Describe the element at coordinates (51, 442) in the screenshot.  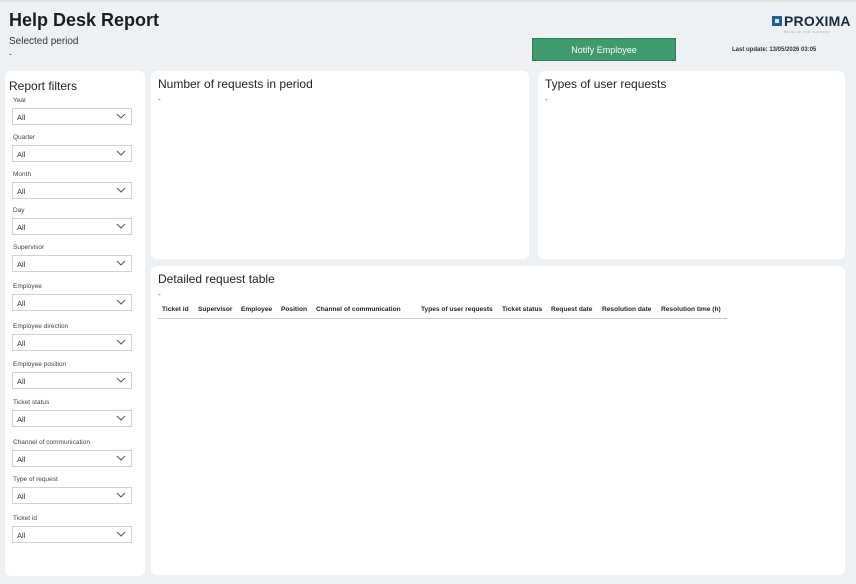
I see `filter-label: Channel of communication` at that location.